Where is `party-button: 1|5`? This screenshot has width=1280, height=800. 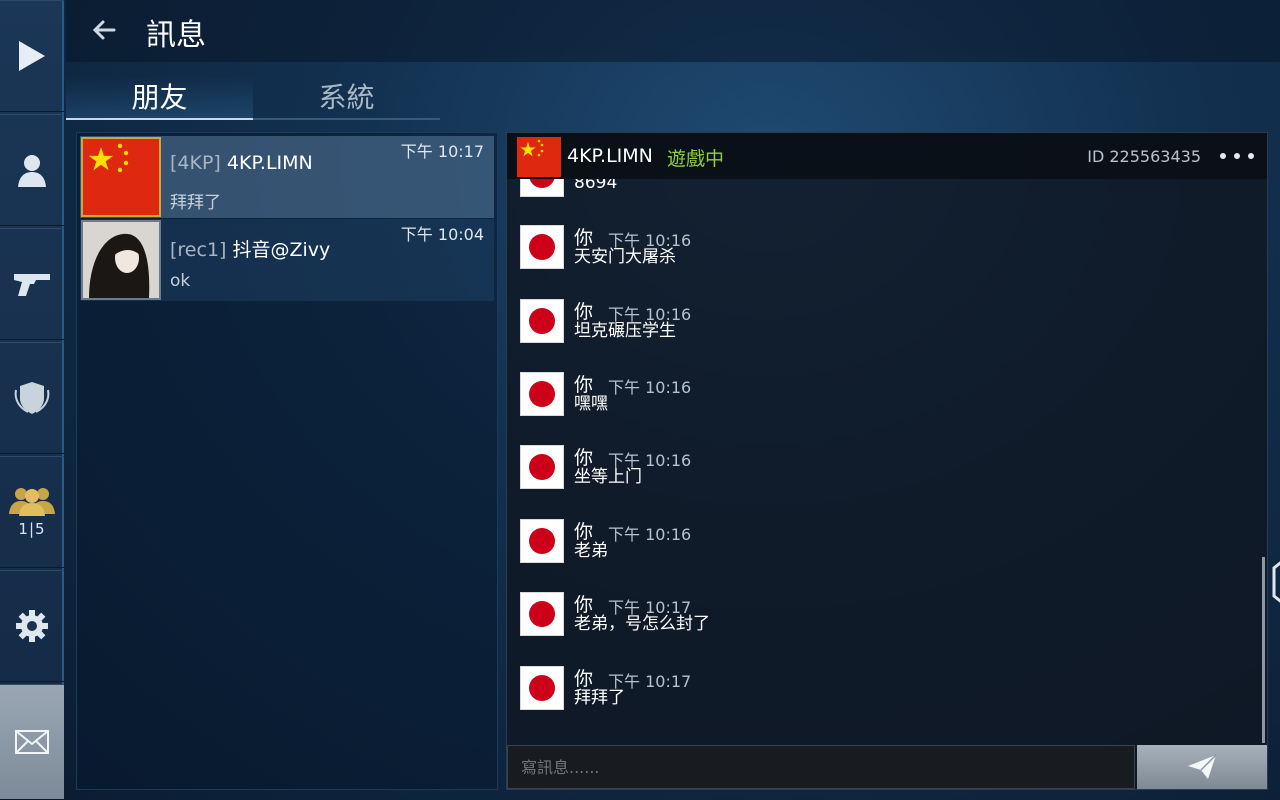 party-button: 1|5 is located at coordinates (32, 512).